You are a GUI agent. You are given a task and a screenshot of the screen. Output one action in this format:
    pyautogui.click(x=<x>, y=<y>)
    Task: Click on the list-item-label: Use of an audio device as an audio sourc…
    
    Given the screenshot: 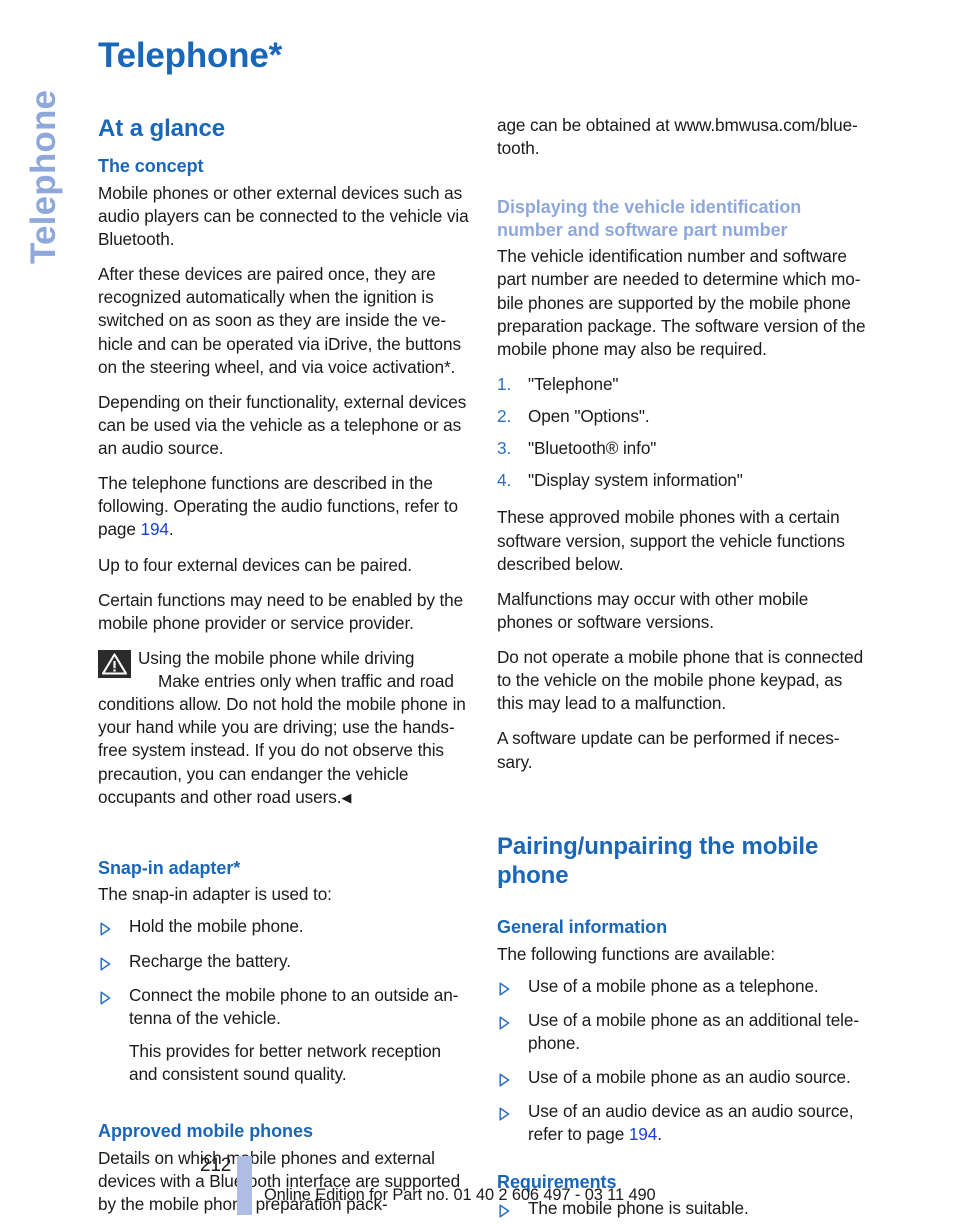 What is the action you would take?
    pyautogui.click(x=691, y=1123)
    